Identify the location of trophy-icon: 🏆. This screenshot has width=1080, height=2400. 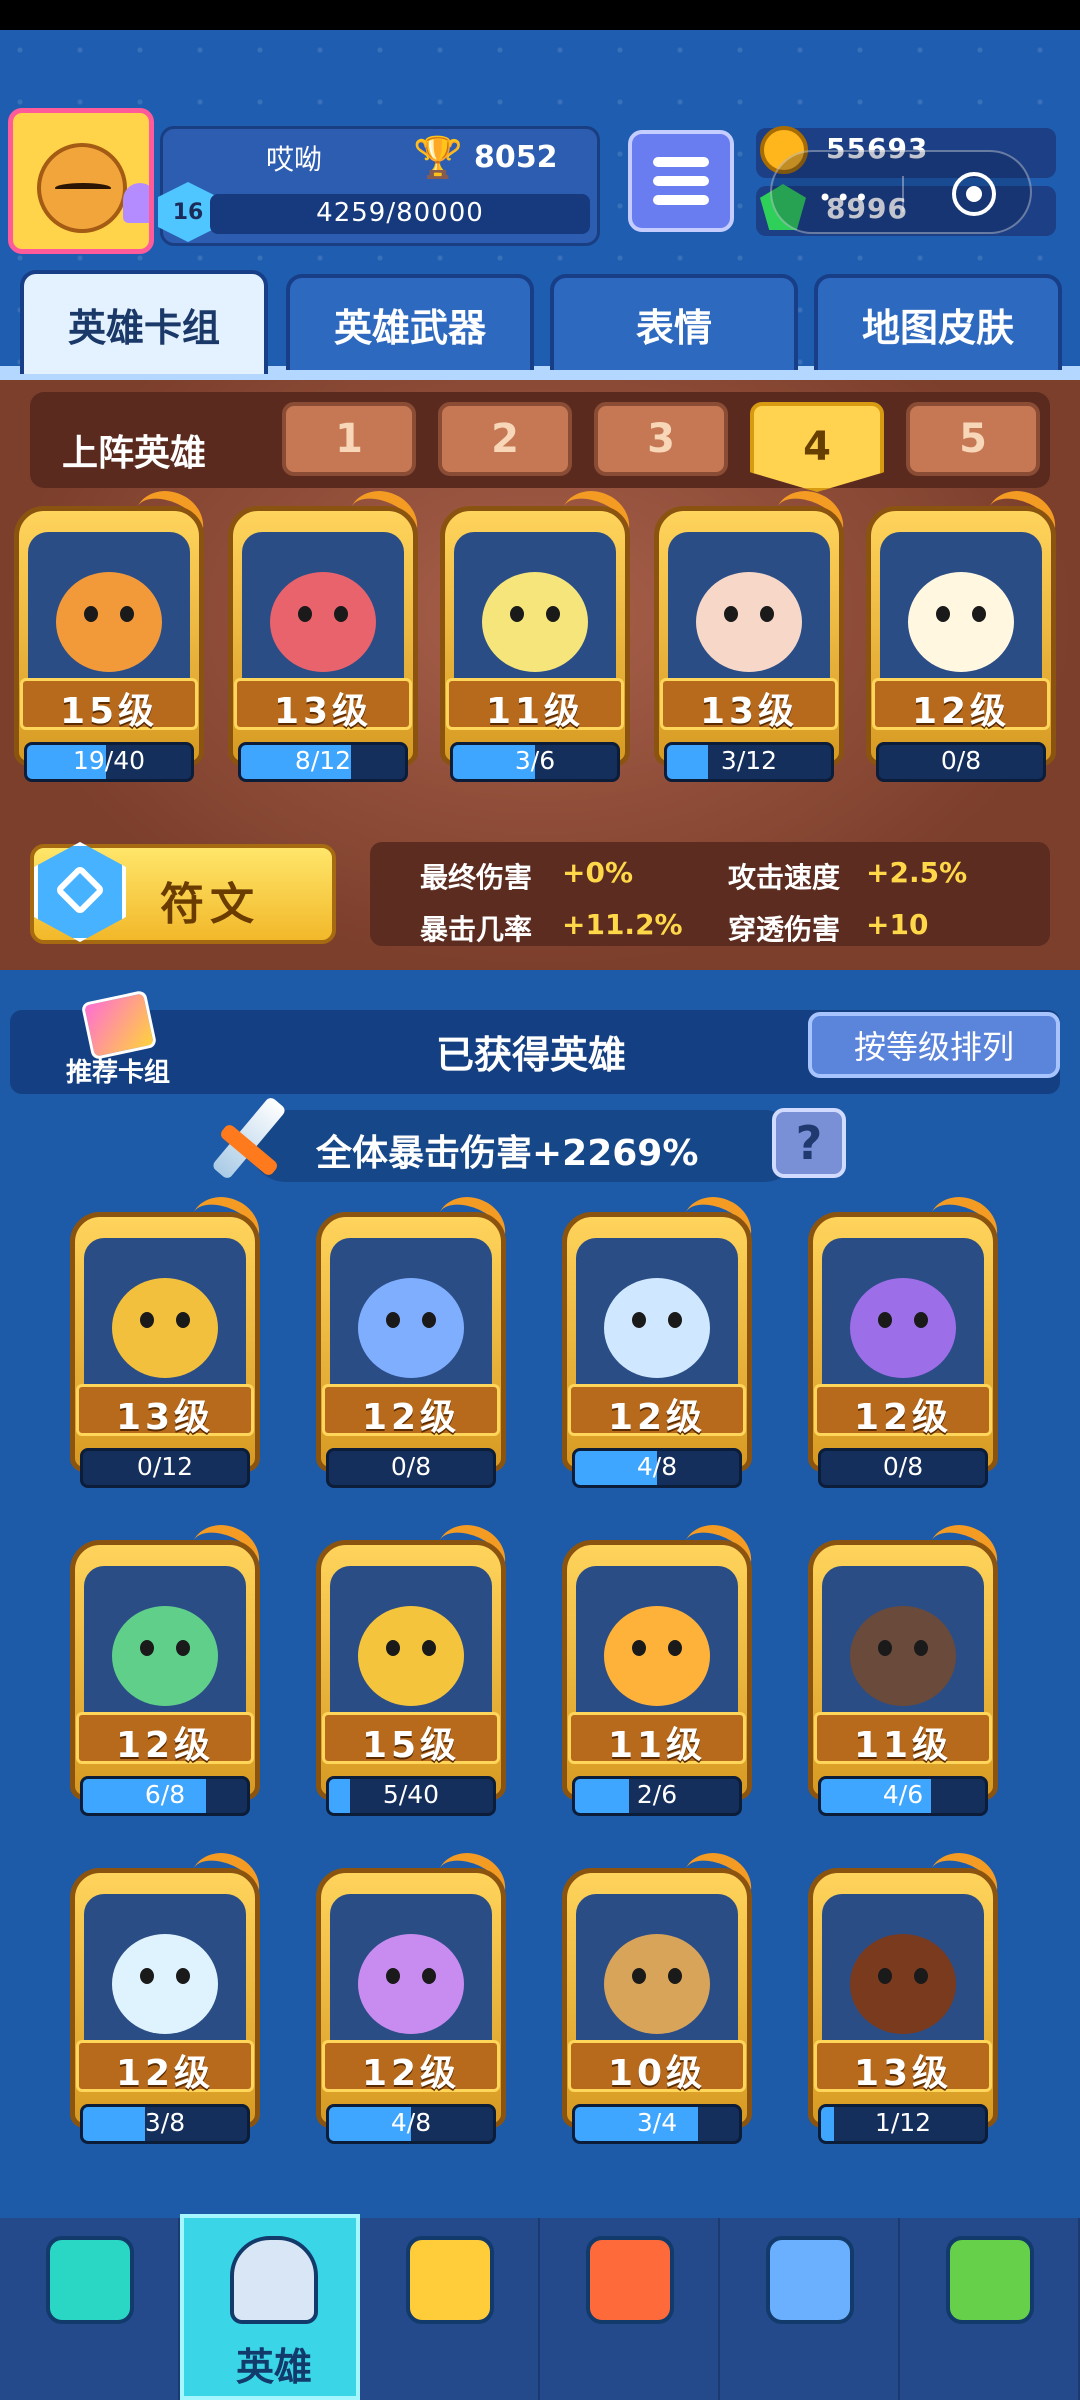
(438, 158).